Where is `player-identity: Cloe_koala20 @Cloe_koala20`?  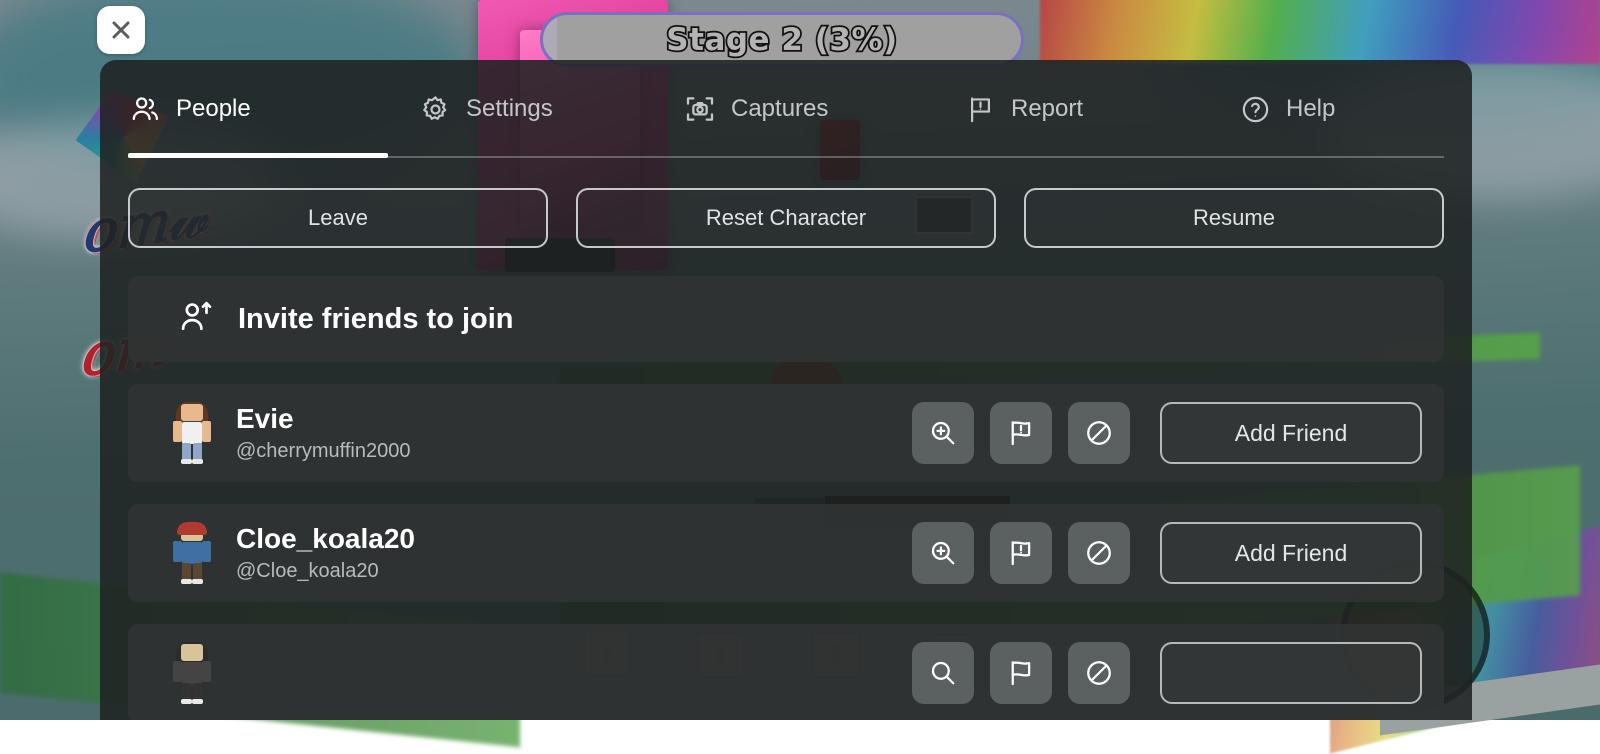
player-identity: Cloe_koala20 @Cloe_koala20 is located at coordinates (574, 553).